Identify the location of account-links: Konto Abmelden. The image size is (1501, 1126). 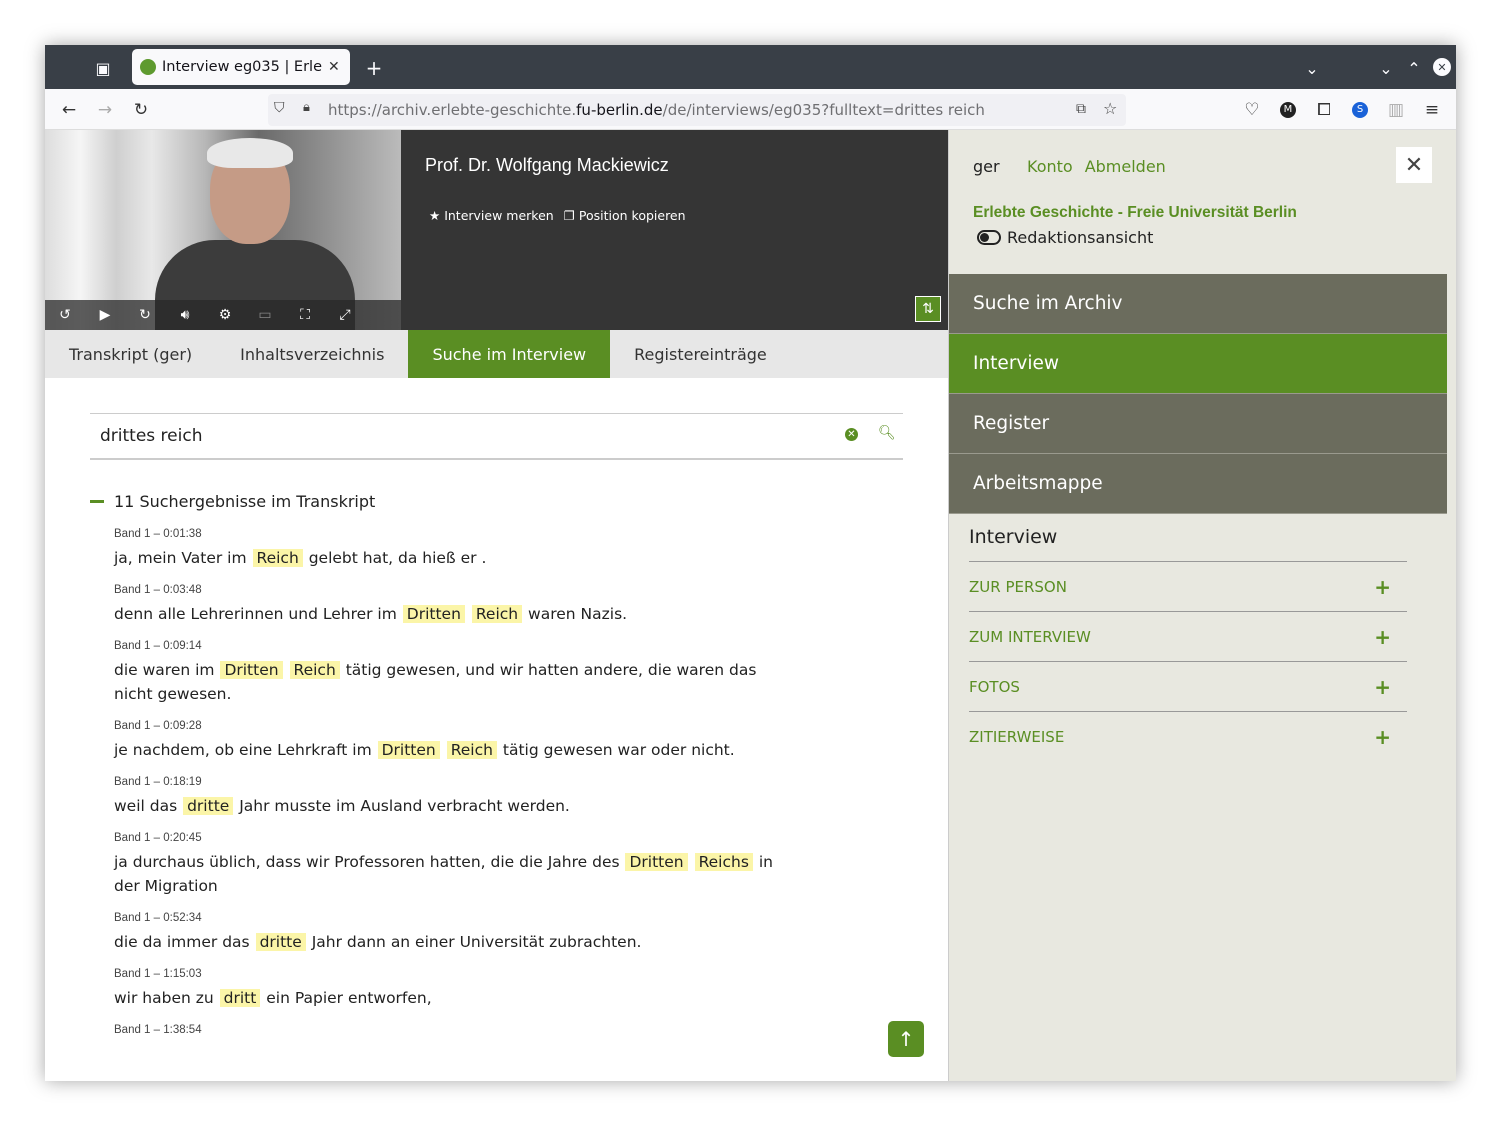
(1096, 166).